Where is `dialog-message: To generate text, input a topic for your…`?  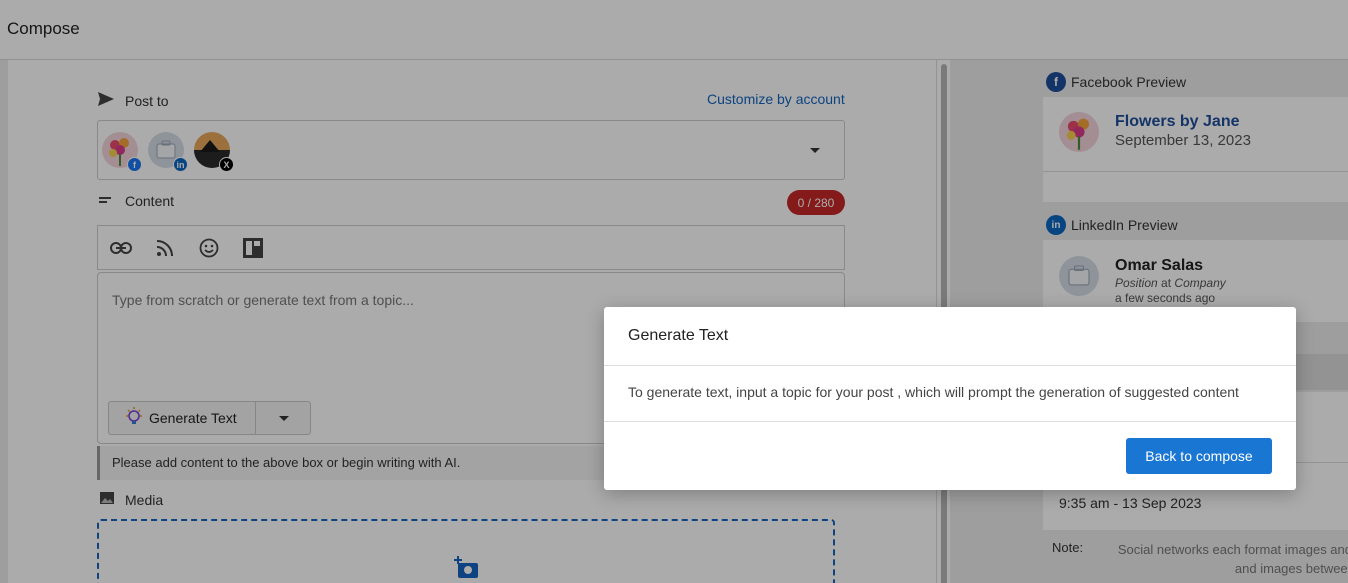 dialog-message: To generate text, input a topic for your… is located at coordinates (933, 392).